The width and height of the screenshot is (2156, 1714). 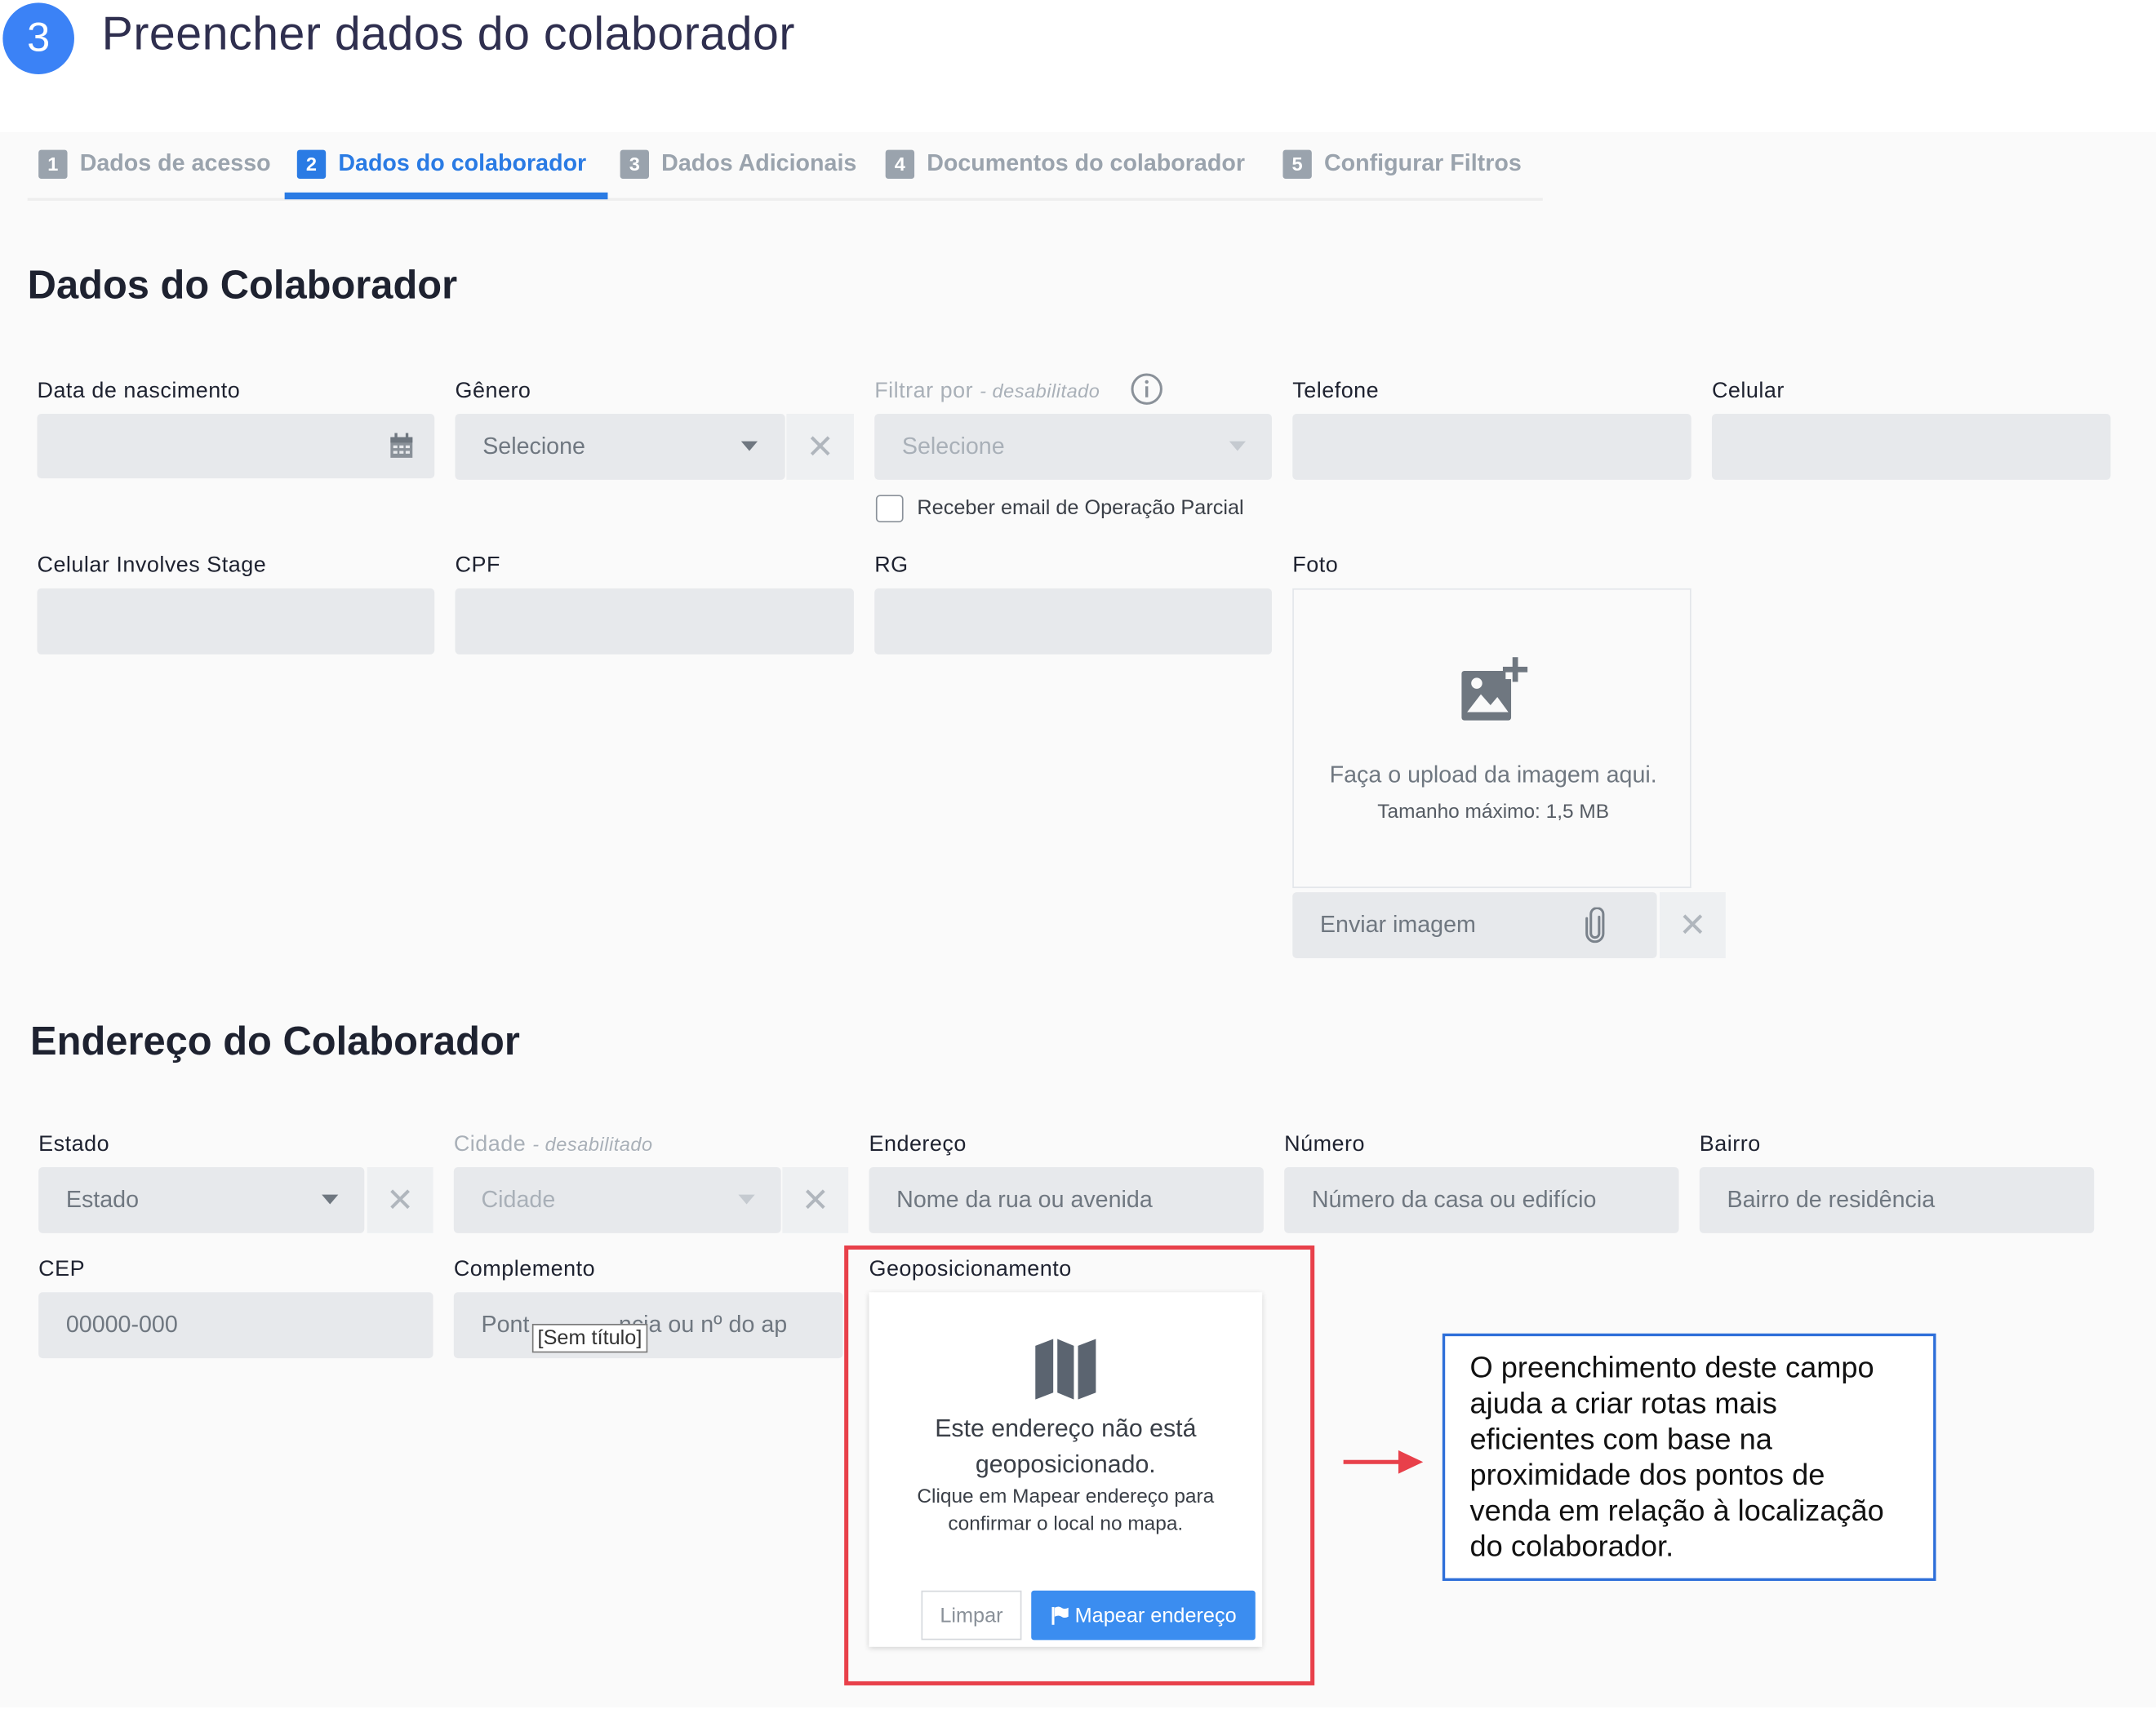 What do you see at coordinates (275, 1041) in the screenshot?
I see `section-heading-endereco: Endereço do Colaborador` at bounding box center [275, 1041].